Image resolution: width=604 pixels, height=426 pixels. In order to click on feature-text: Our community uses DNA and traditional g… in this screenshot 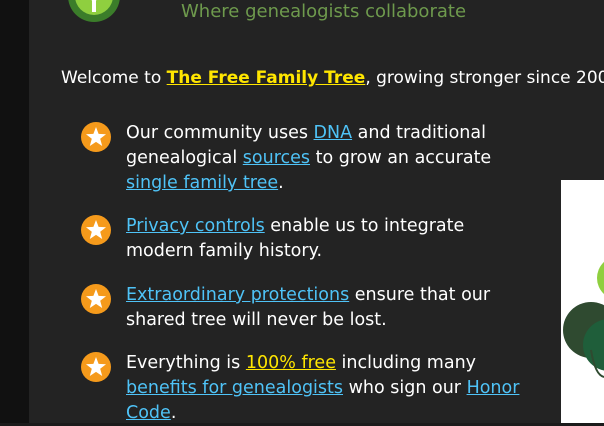, I will do `click(331, 158)`.